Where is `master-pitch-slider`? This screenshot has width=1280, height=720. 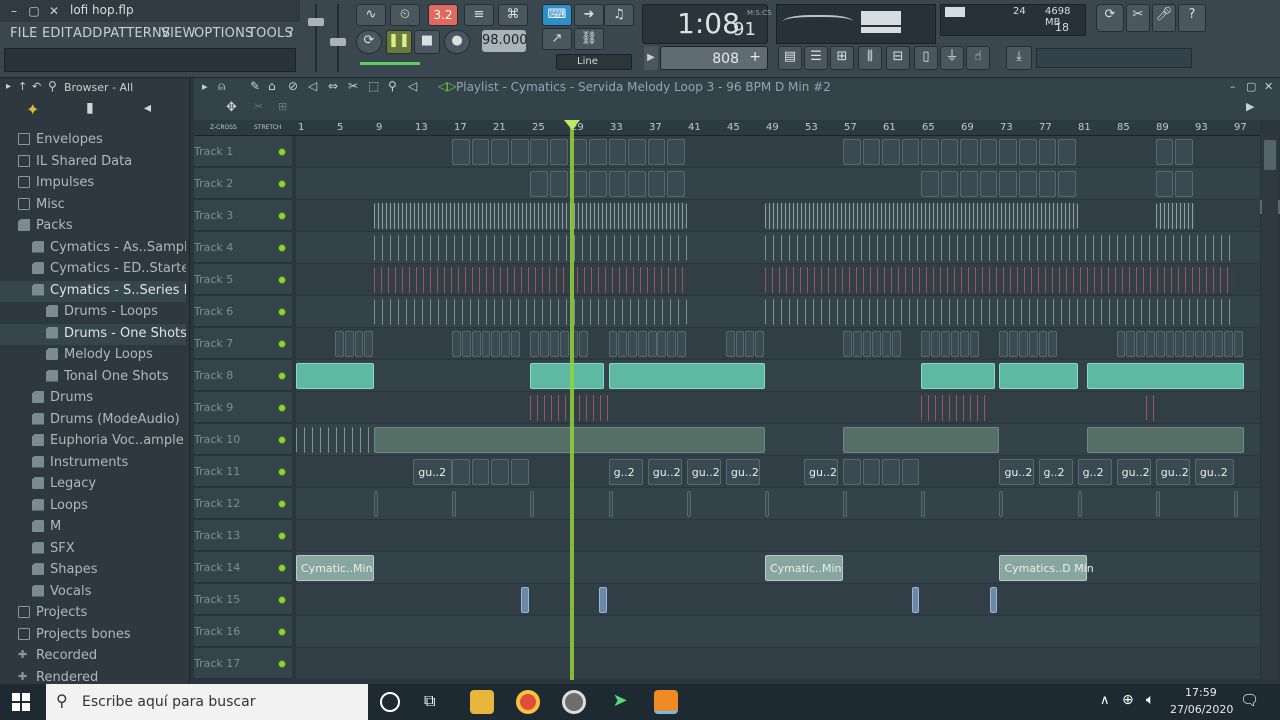
master-pitch-slider is located at coordinates (338, 38).